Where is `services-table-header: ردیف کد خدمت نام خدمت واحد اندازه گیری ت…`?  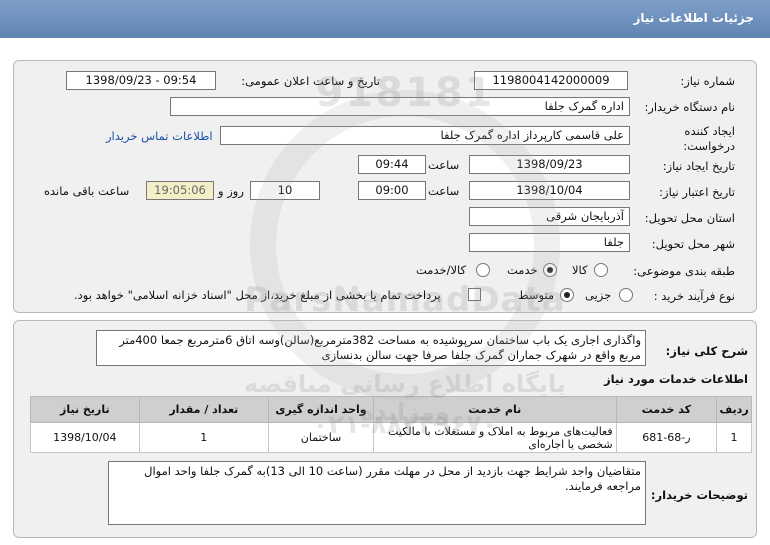 services-table-header: ردیف کد خدمت نام خدمت واحد اندازه گیری ت… is located at coordinates (391, 409).